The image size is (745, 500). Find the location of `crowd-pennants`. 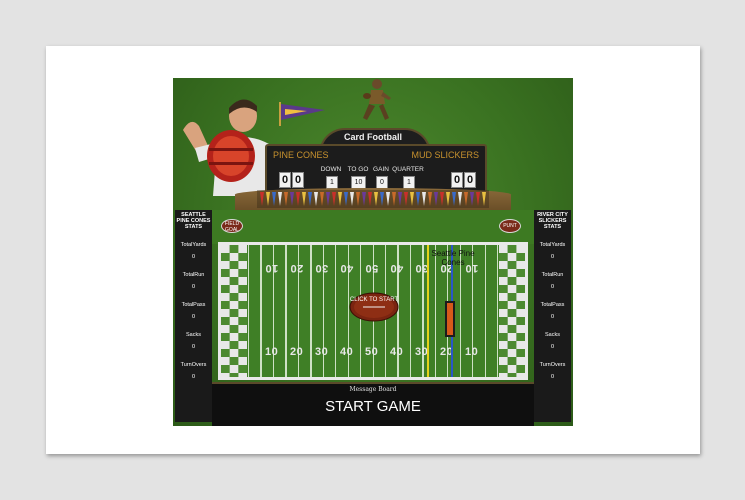

crowd-pennants is located at coordinates (373, 199).